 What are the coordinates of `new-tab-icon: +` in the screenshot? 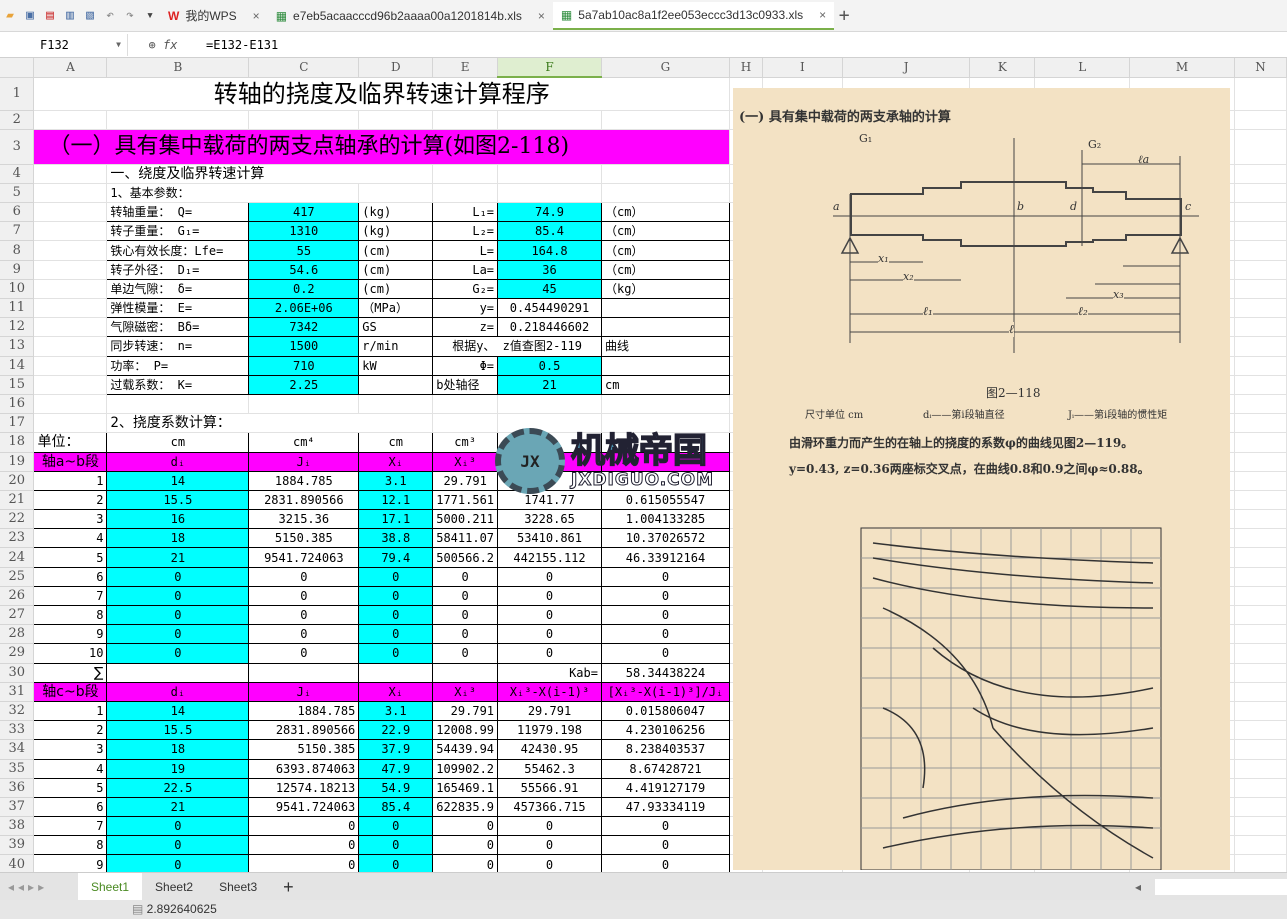 It's located at (844, 15).